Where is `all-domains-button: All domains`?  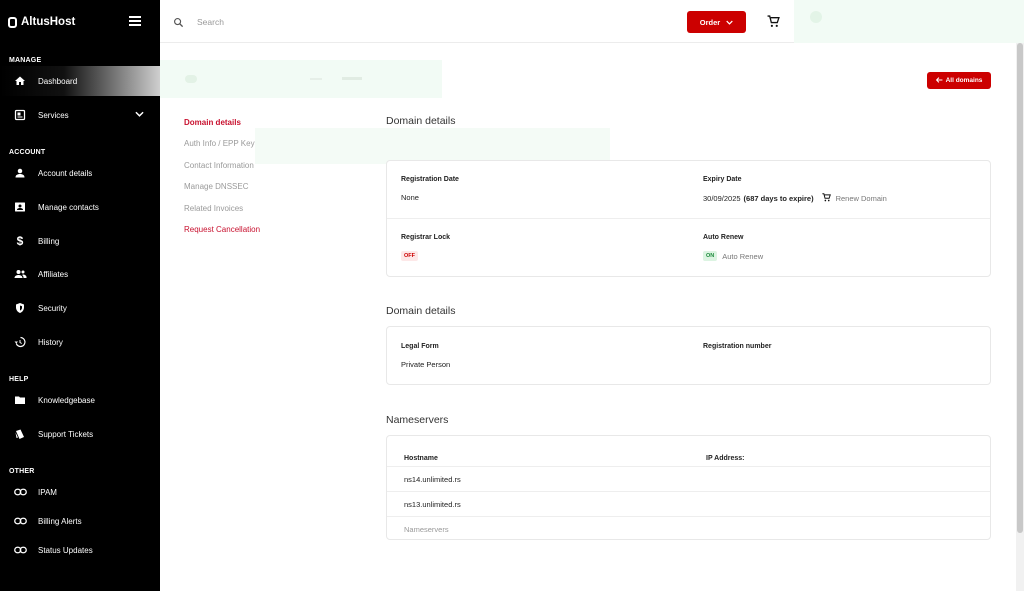
all-domains-button: All domains is located at coordinates (959, 80).